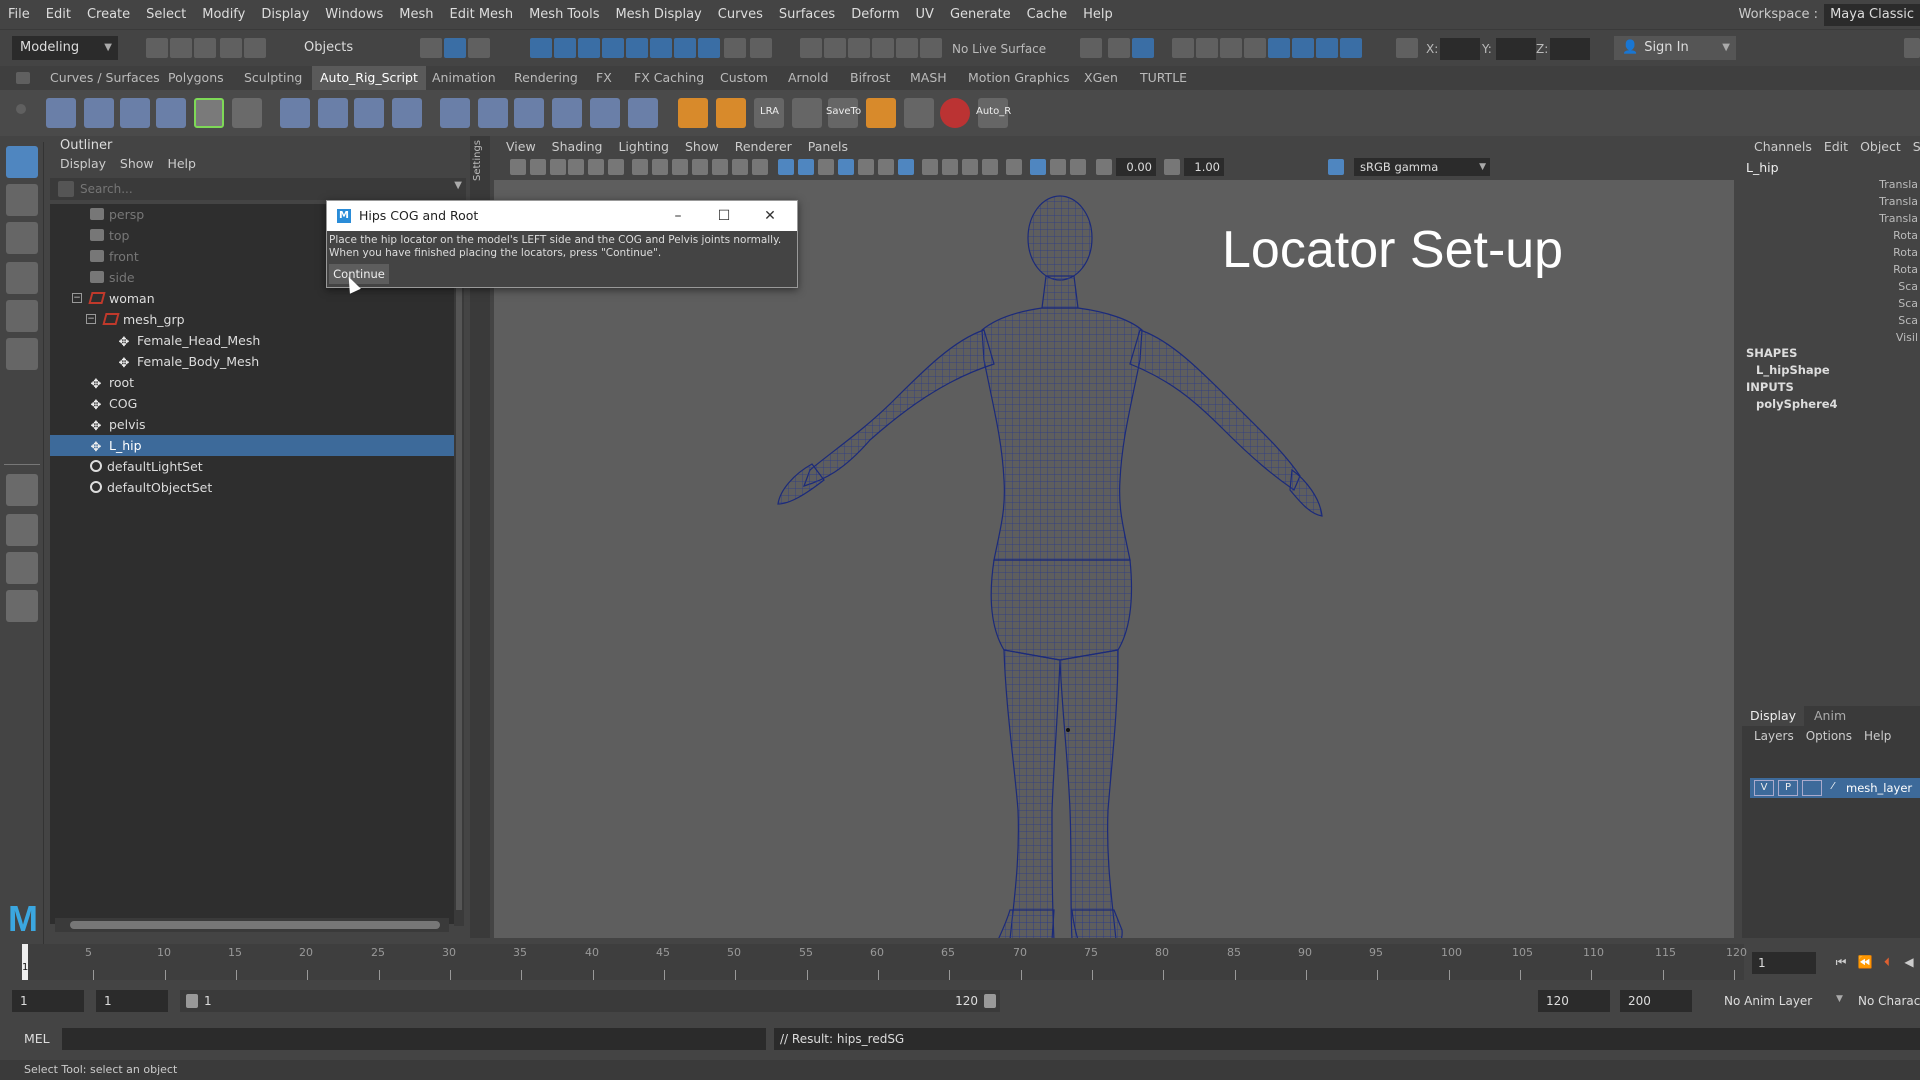 The image size is (1920, 1080). I want to click on render-current-frame-icon, so click(1207, 48).